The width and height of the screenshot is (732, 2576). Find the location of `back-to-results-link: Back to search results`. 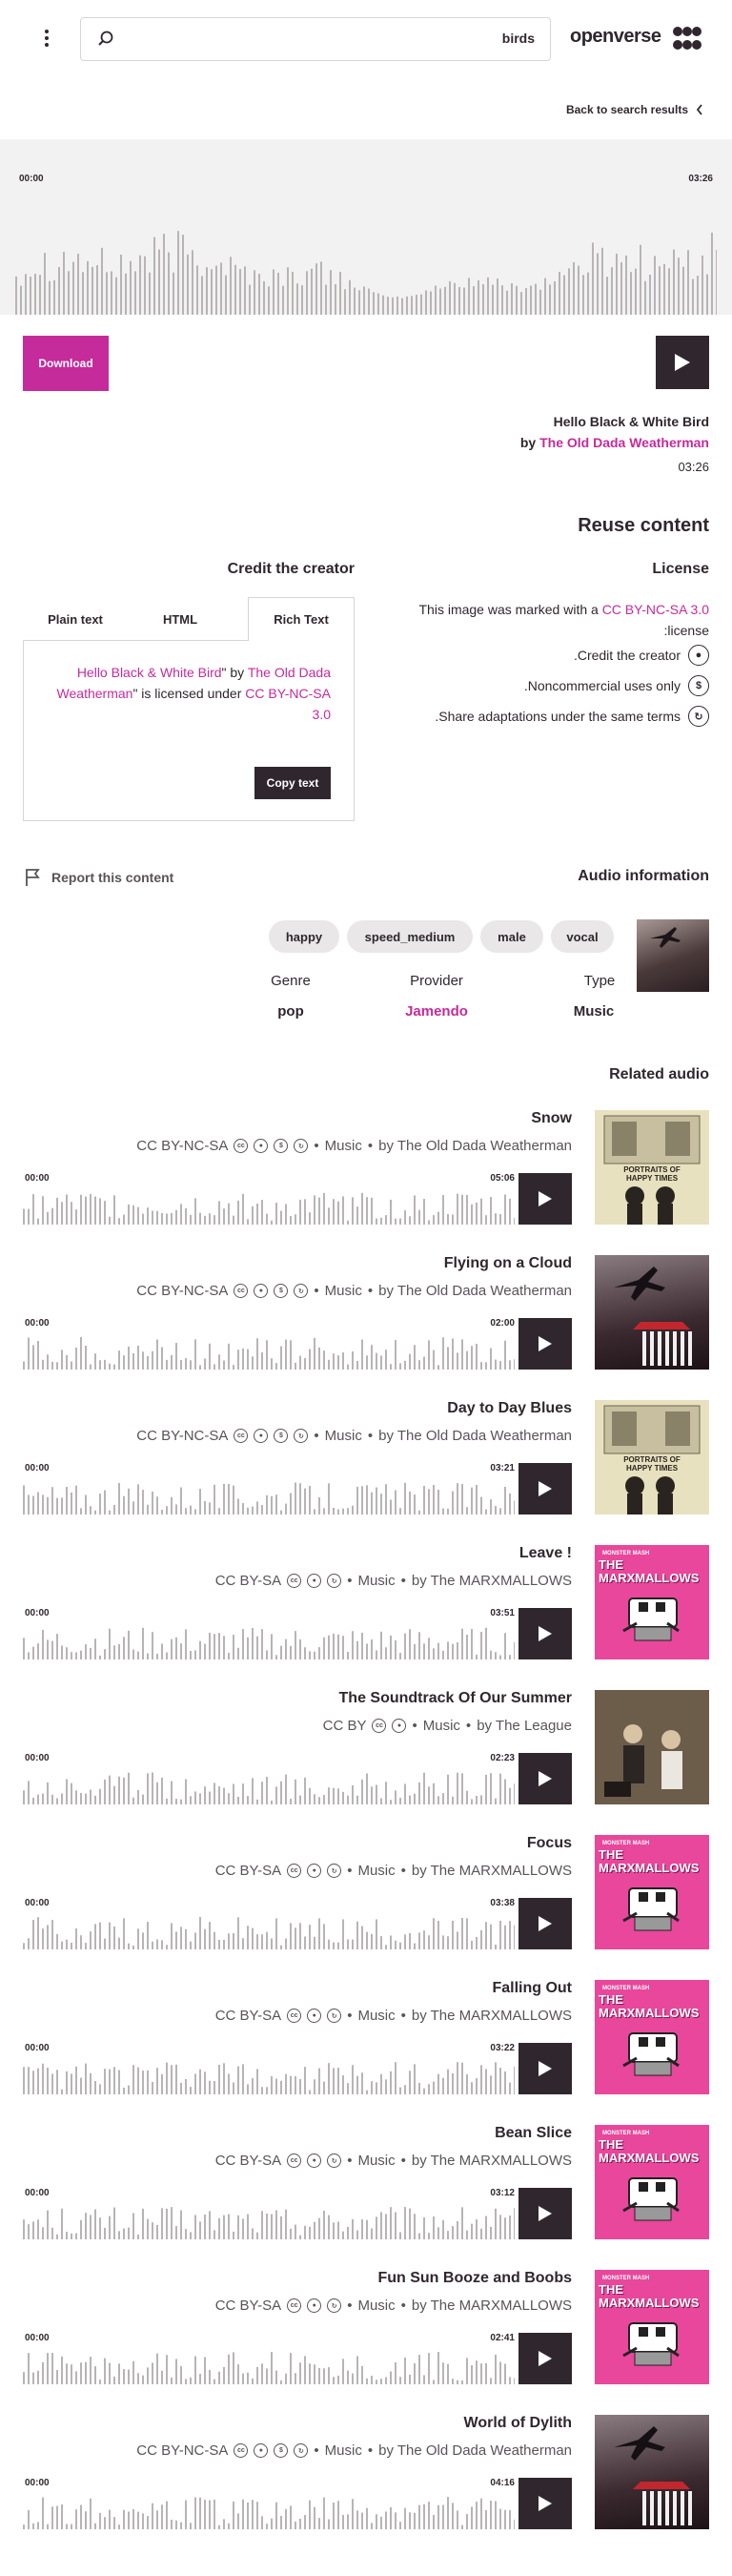

back-to-results-link: Back to search results is located at coordinates (635, 109).